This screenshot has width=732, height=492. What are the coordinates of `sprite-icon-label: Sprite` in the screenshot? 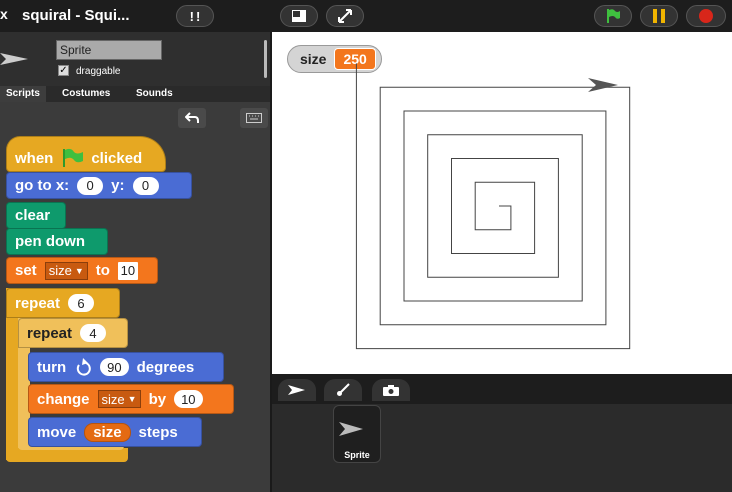 It's located at (357, 455).